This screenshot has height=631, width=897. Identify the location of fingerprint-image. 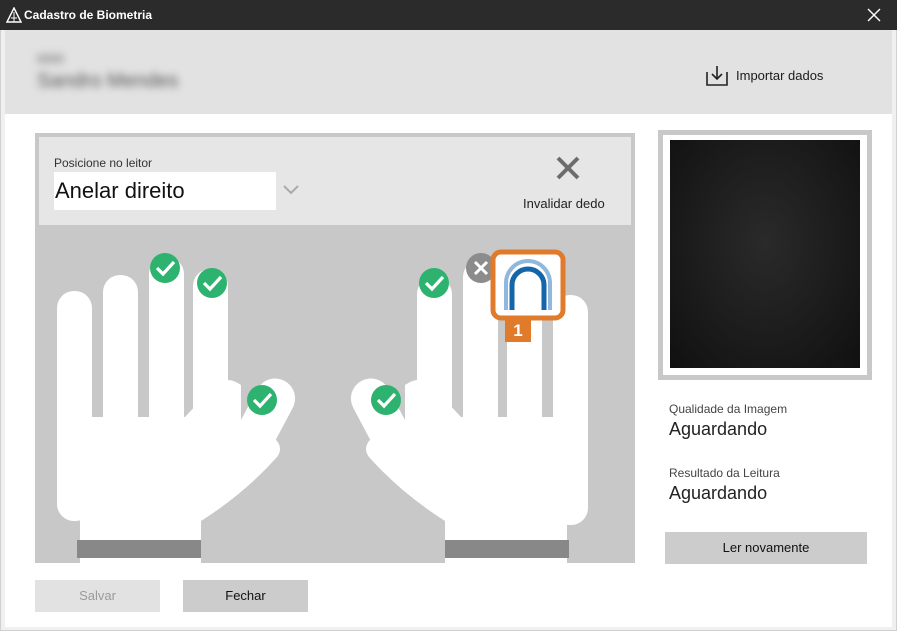
(765, 254).